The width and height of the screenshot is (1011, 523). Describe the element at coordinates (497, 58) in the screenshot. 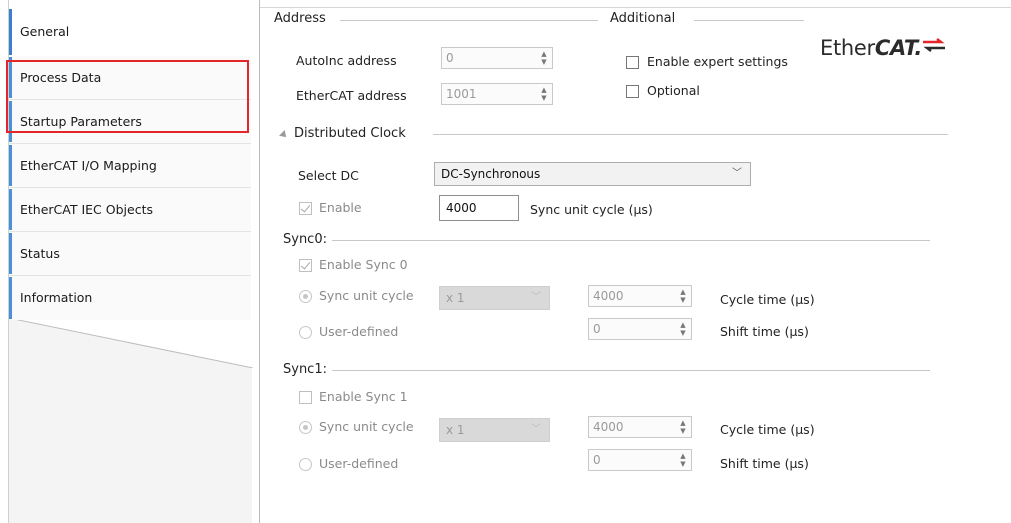

I see `autoinc-address-field: 0 ▲ ▼` at that location.